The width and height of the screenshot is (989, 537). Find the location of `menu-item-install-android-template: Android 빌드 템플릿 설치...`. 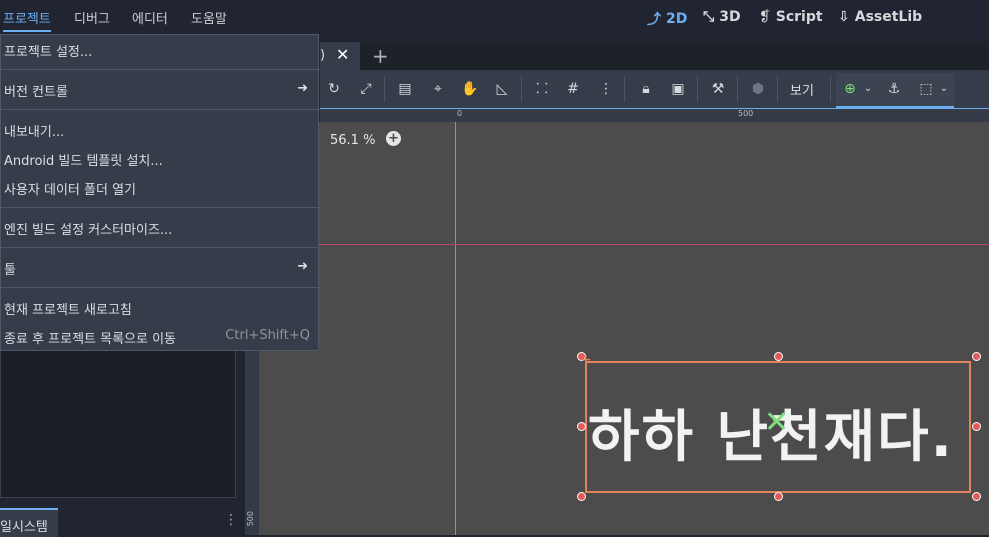

menu-item-install-android-template: Android 빌드 템플릿 설치... is located at coordinates (83, 159).